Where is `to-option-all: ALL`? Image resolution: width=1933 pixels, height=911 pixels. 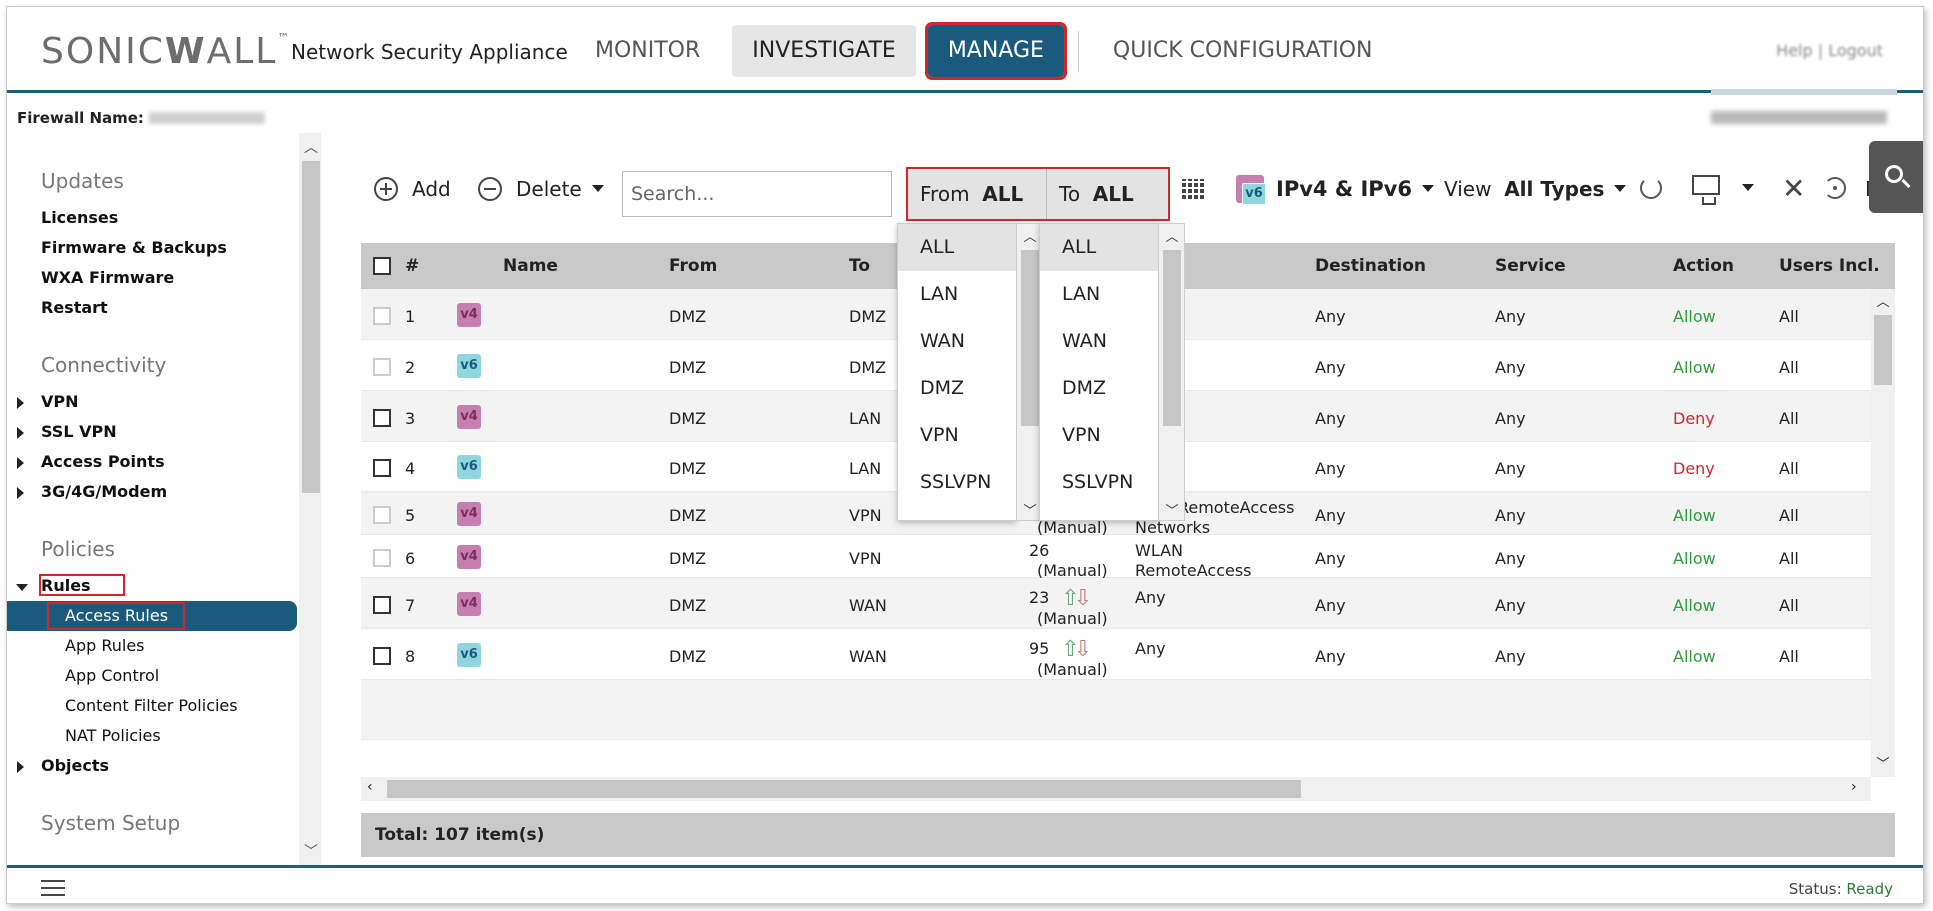
to-option-all: ALL is located at coordinates (1099, 247).